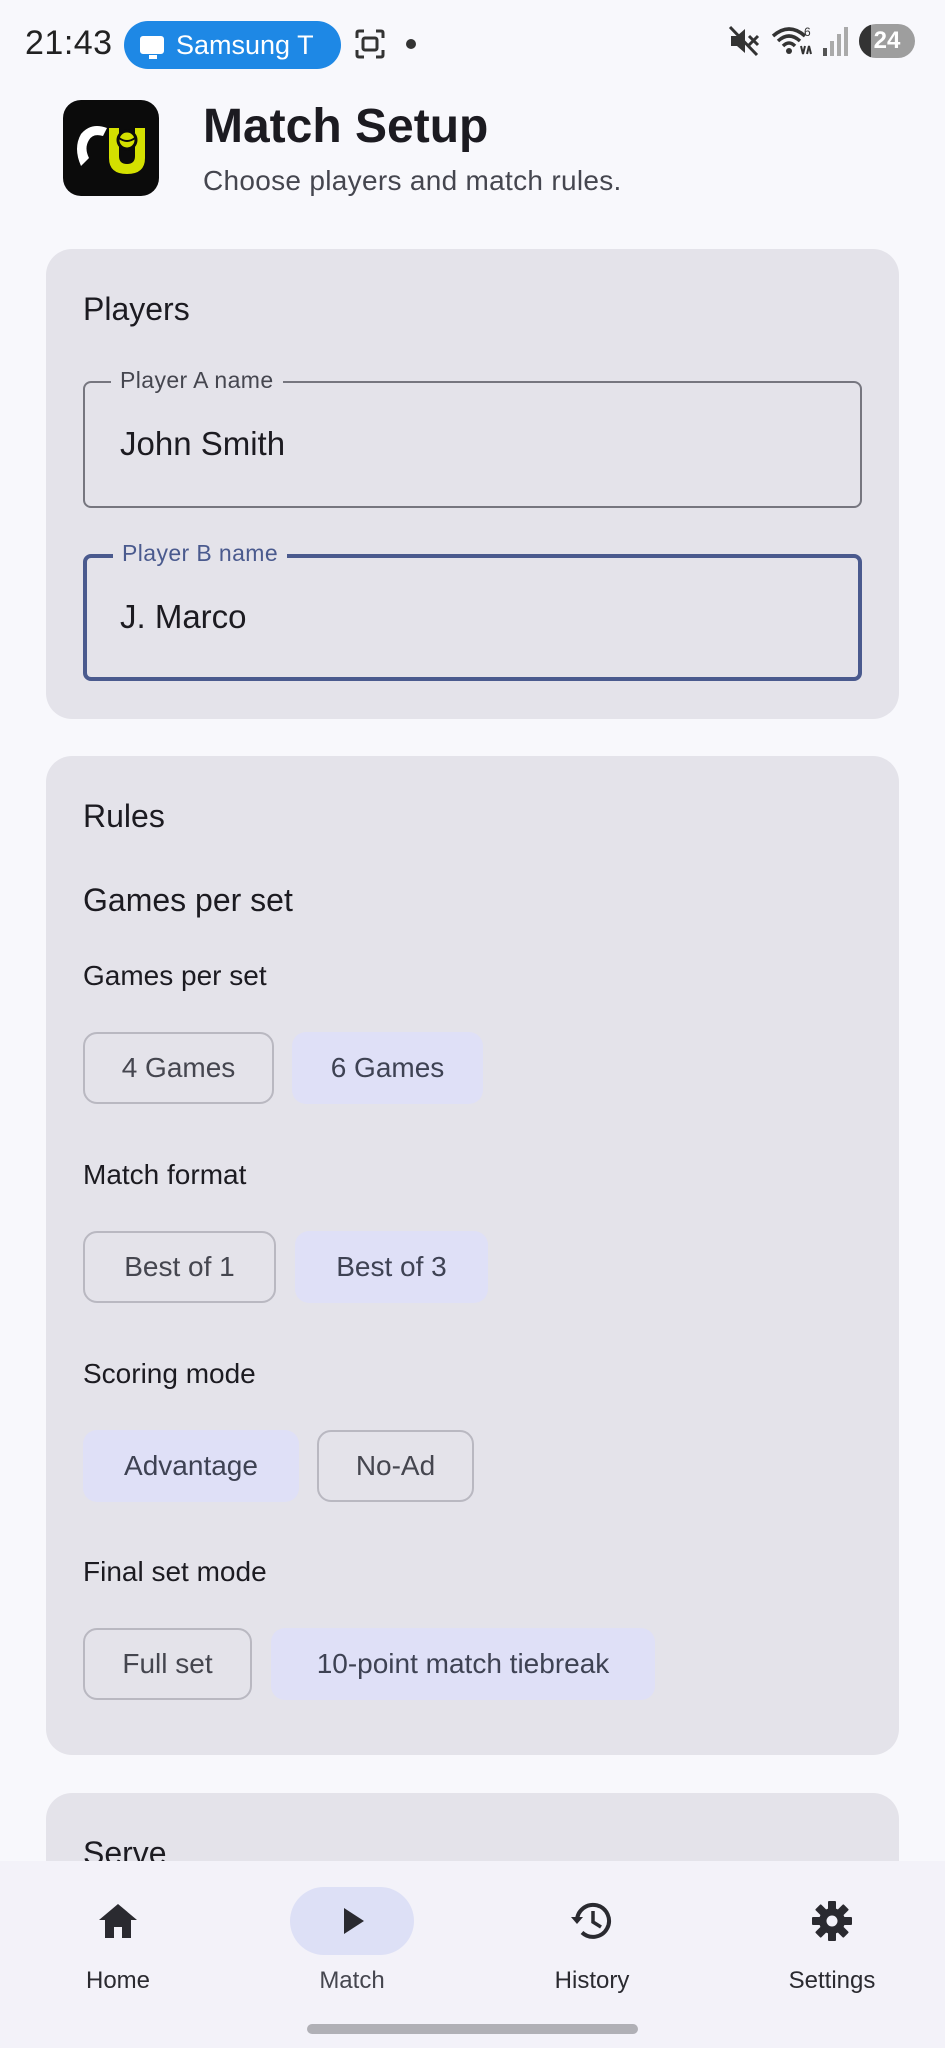 This screenshot has height=2048, width=945. I want to click on page-title: Match Setup, so click(346, 126).